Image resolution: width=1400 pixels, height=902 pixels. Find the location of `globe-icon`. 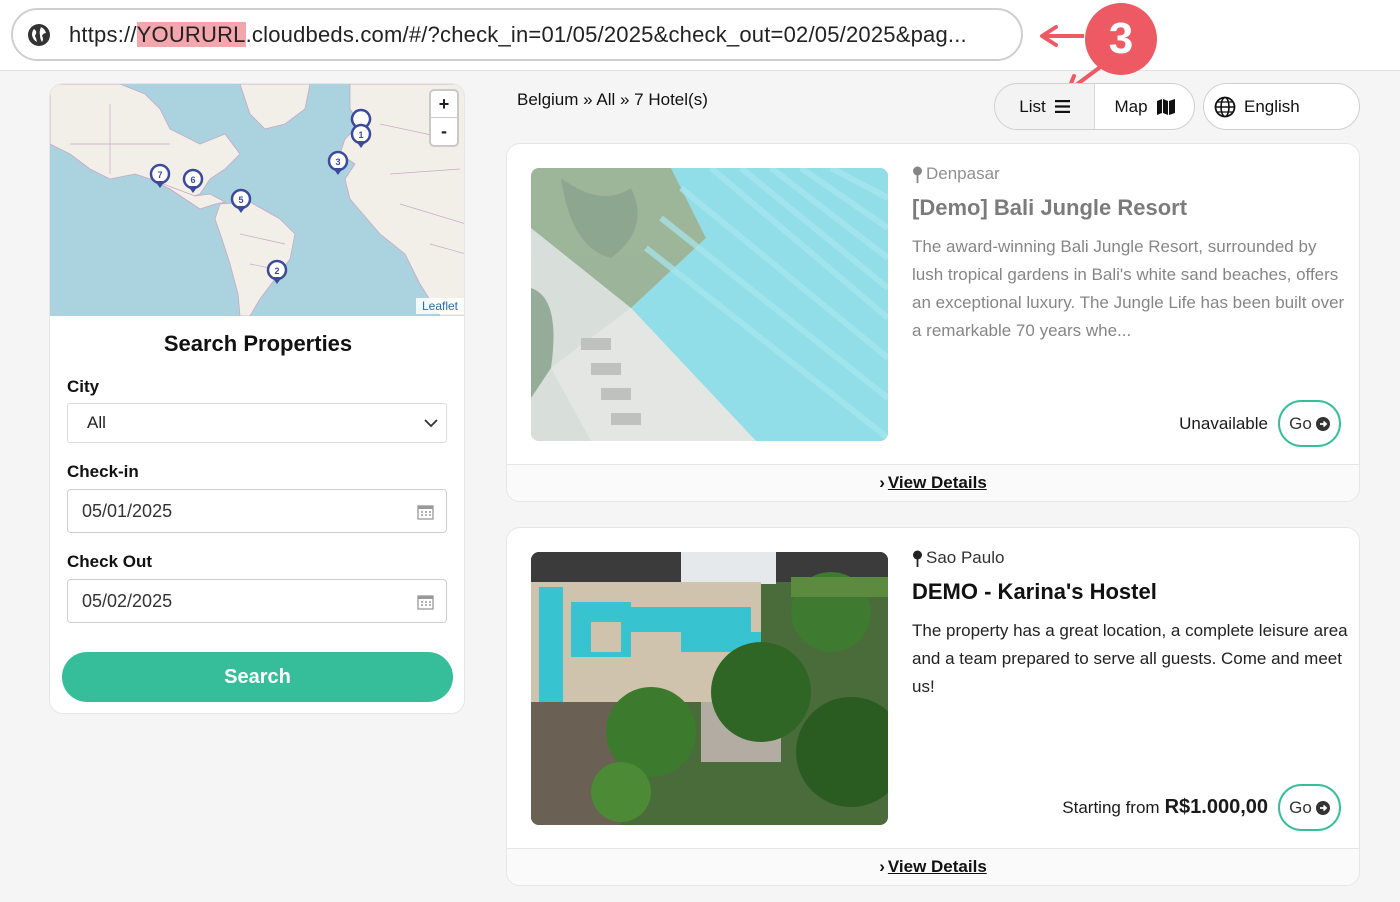

globe-icon is located at coordinates (1225, 106).